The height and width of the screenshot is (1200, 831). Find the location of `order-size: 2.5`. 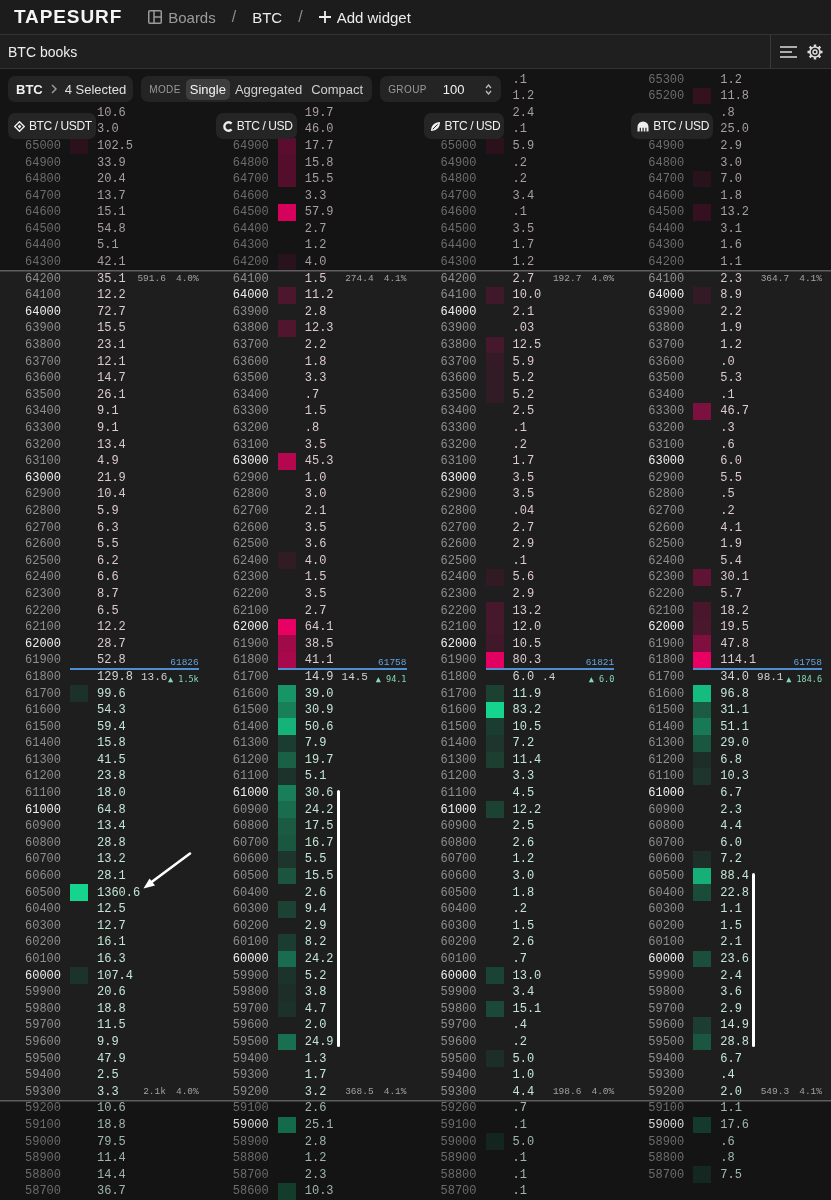

order-size: 2.5 is located at coordinates (523, 411).